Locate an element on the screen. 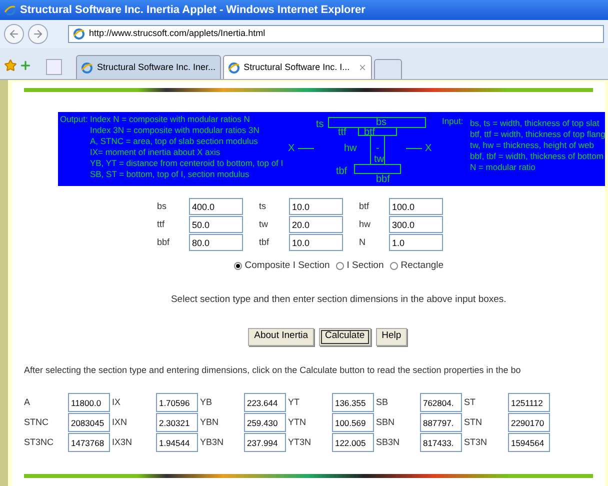  diagram-label: ttf is located at coordinates (342, 133).